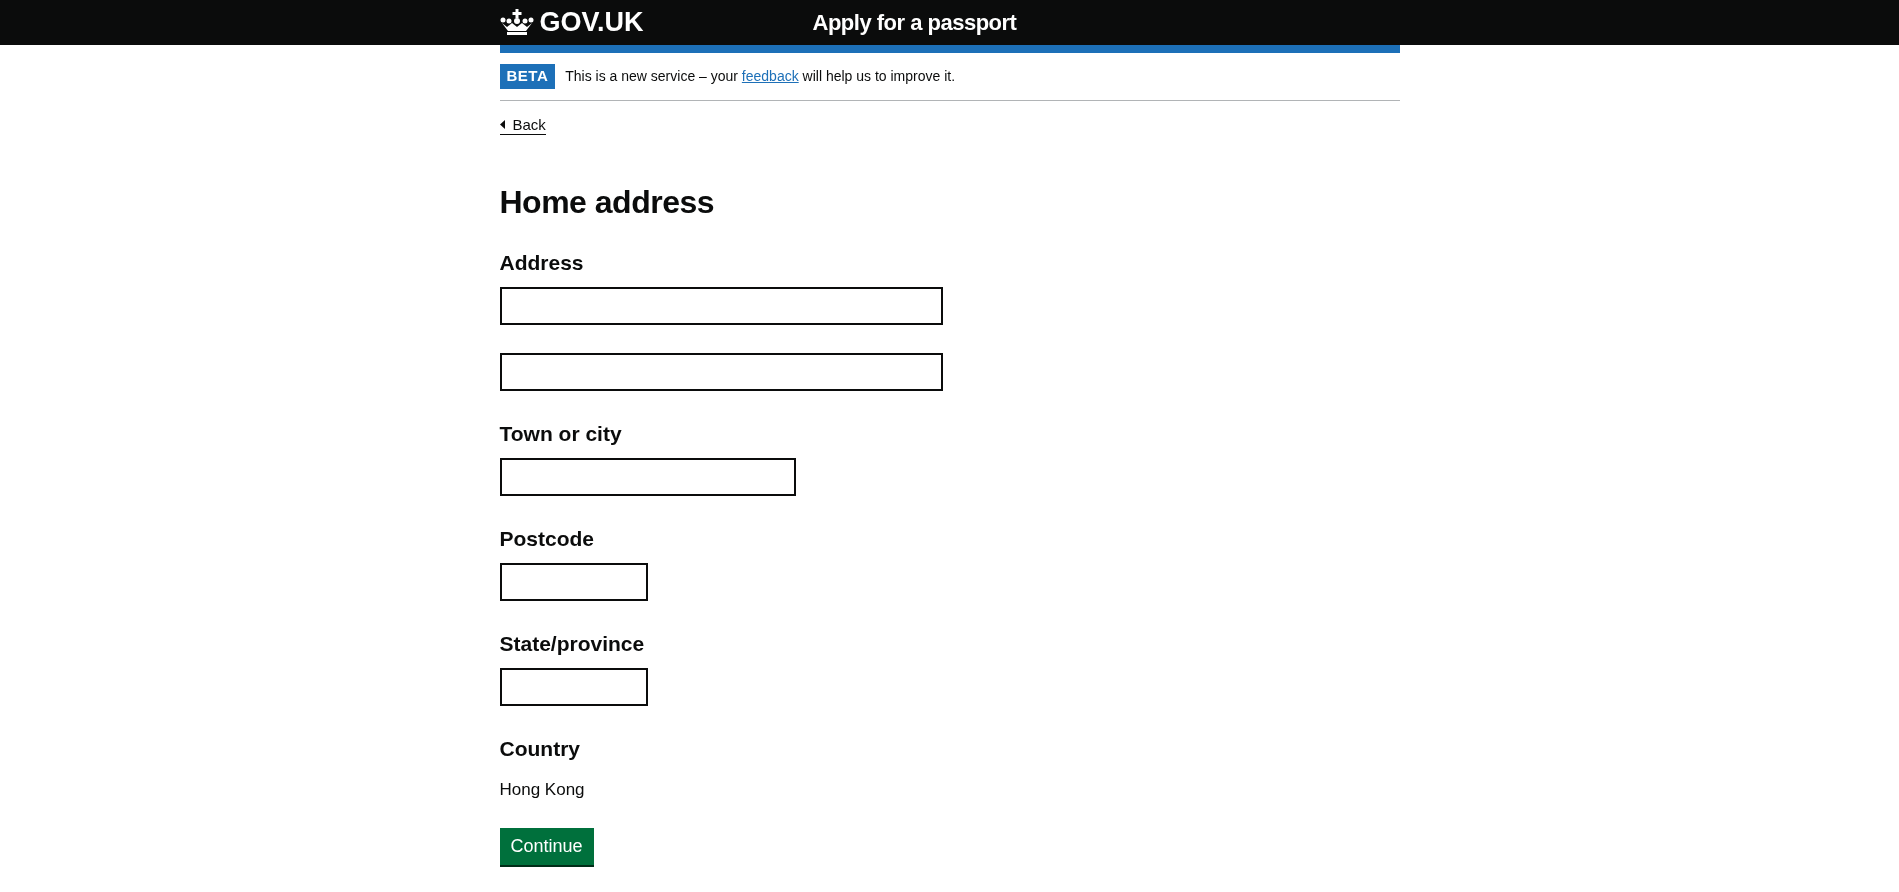 The height and width of the screenshot is (892, 1899). I want to click on field-label: State/province, so click(572, 643).